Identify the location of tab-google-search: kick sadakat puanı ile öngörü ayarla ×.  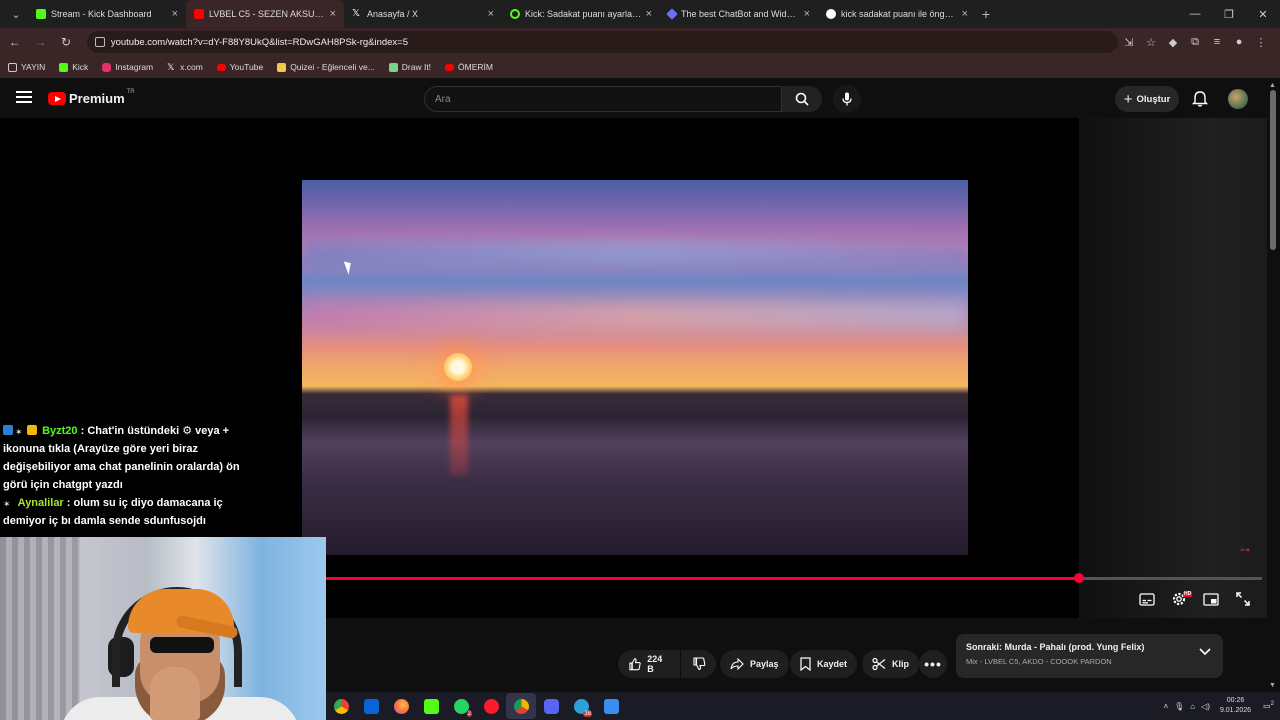
(897, 14).